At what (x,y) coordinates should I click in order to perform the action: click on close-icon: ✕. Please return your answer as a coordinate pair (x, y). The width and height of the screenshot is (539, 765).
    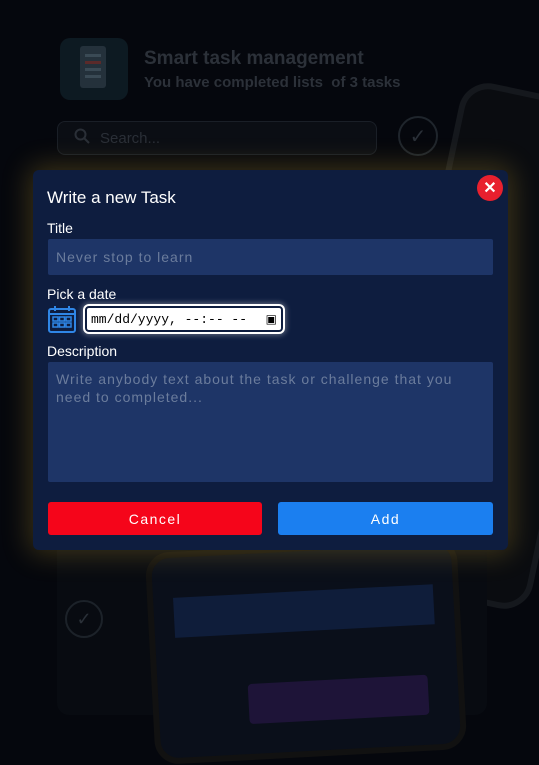
    Looking at the image, I should click on (490, 188).